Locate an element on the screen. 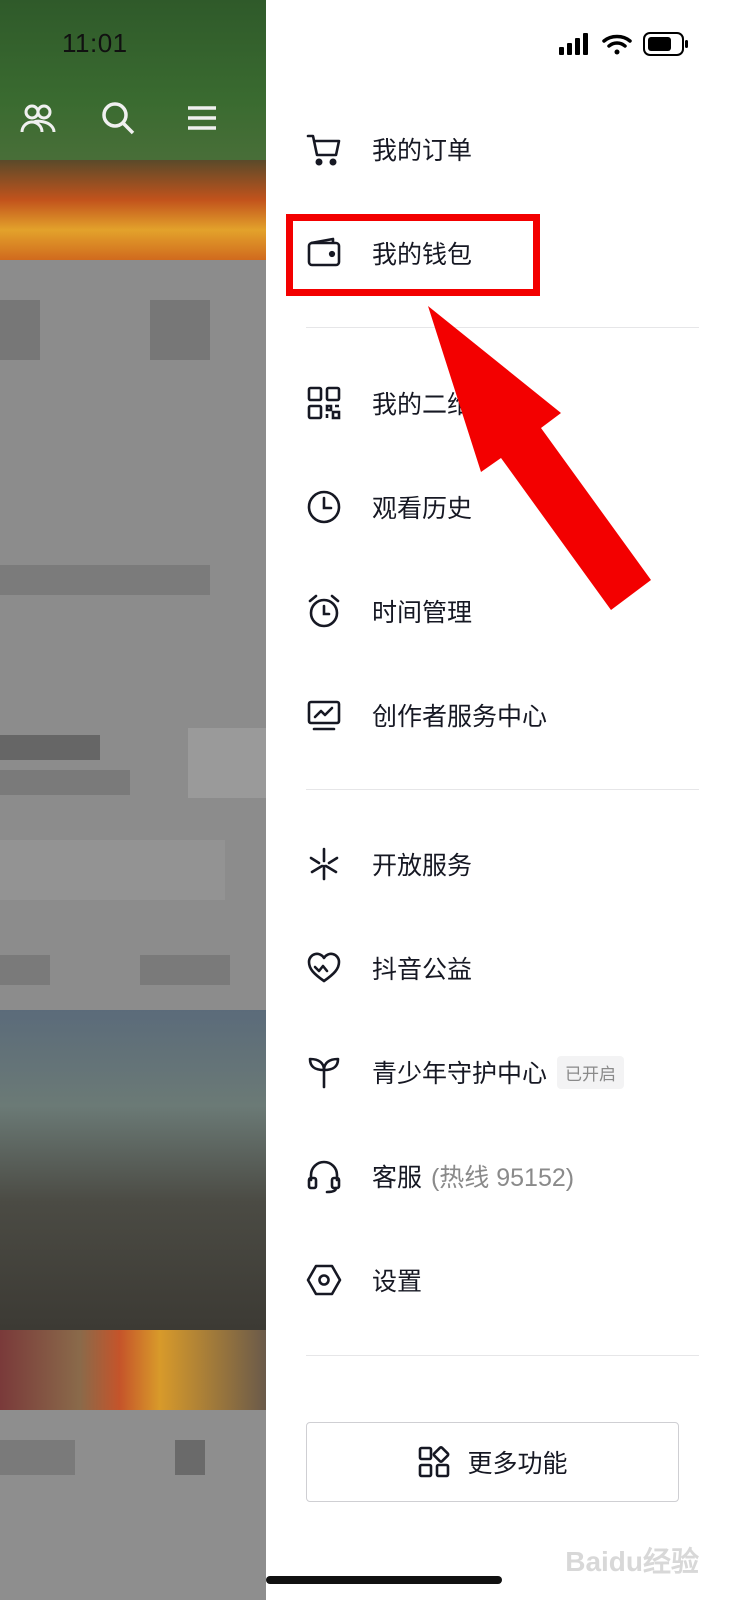  customer-service-text: 客服 is located at coordinates (397, 1178).